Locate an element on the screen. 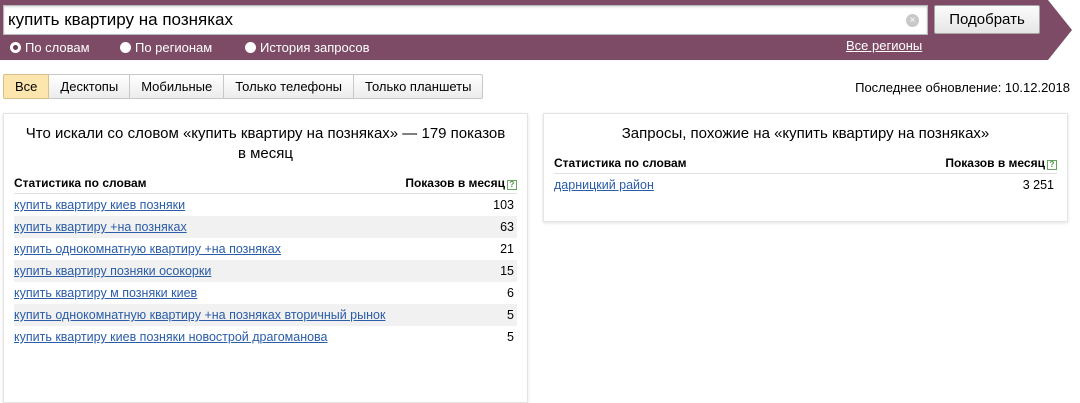  radio-by-words: По словам is located at coordinates (50, 47).